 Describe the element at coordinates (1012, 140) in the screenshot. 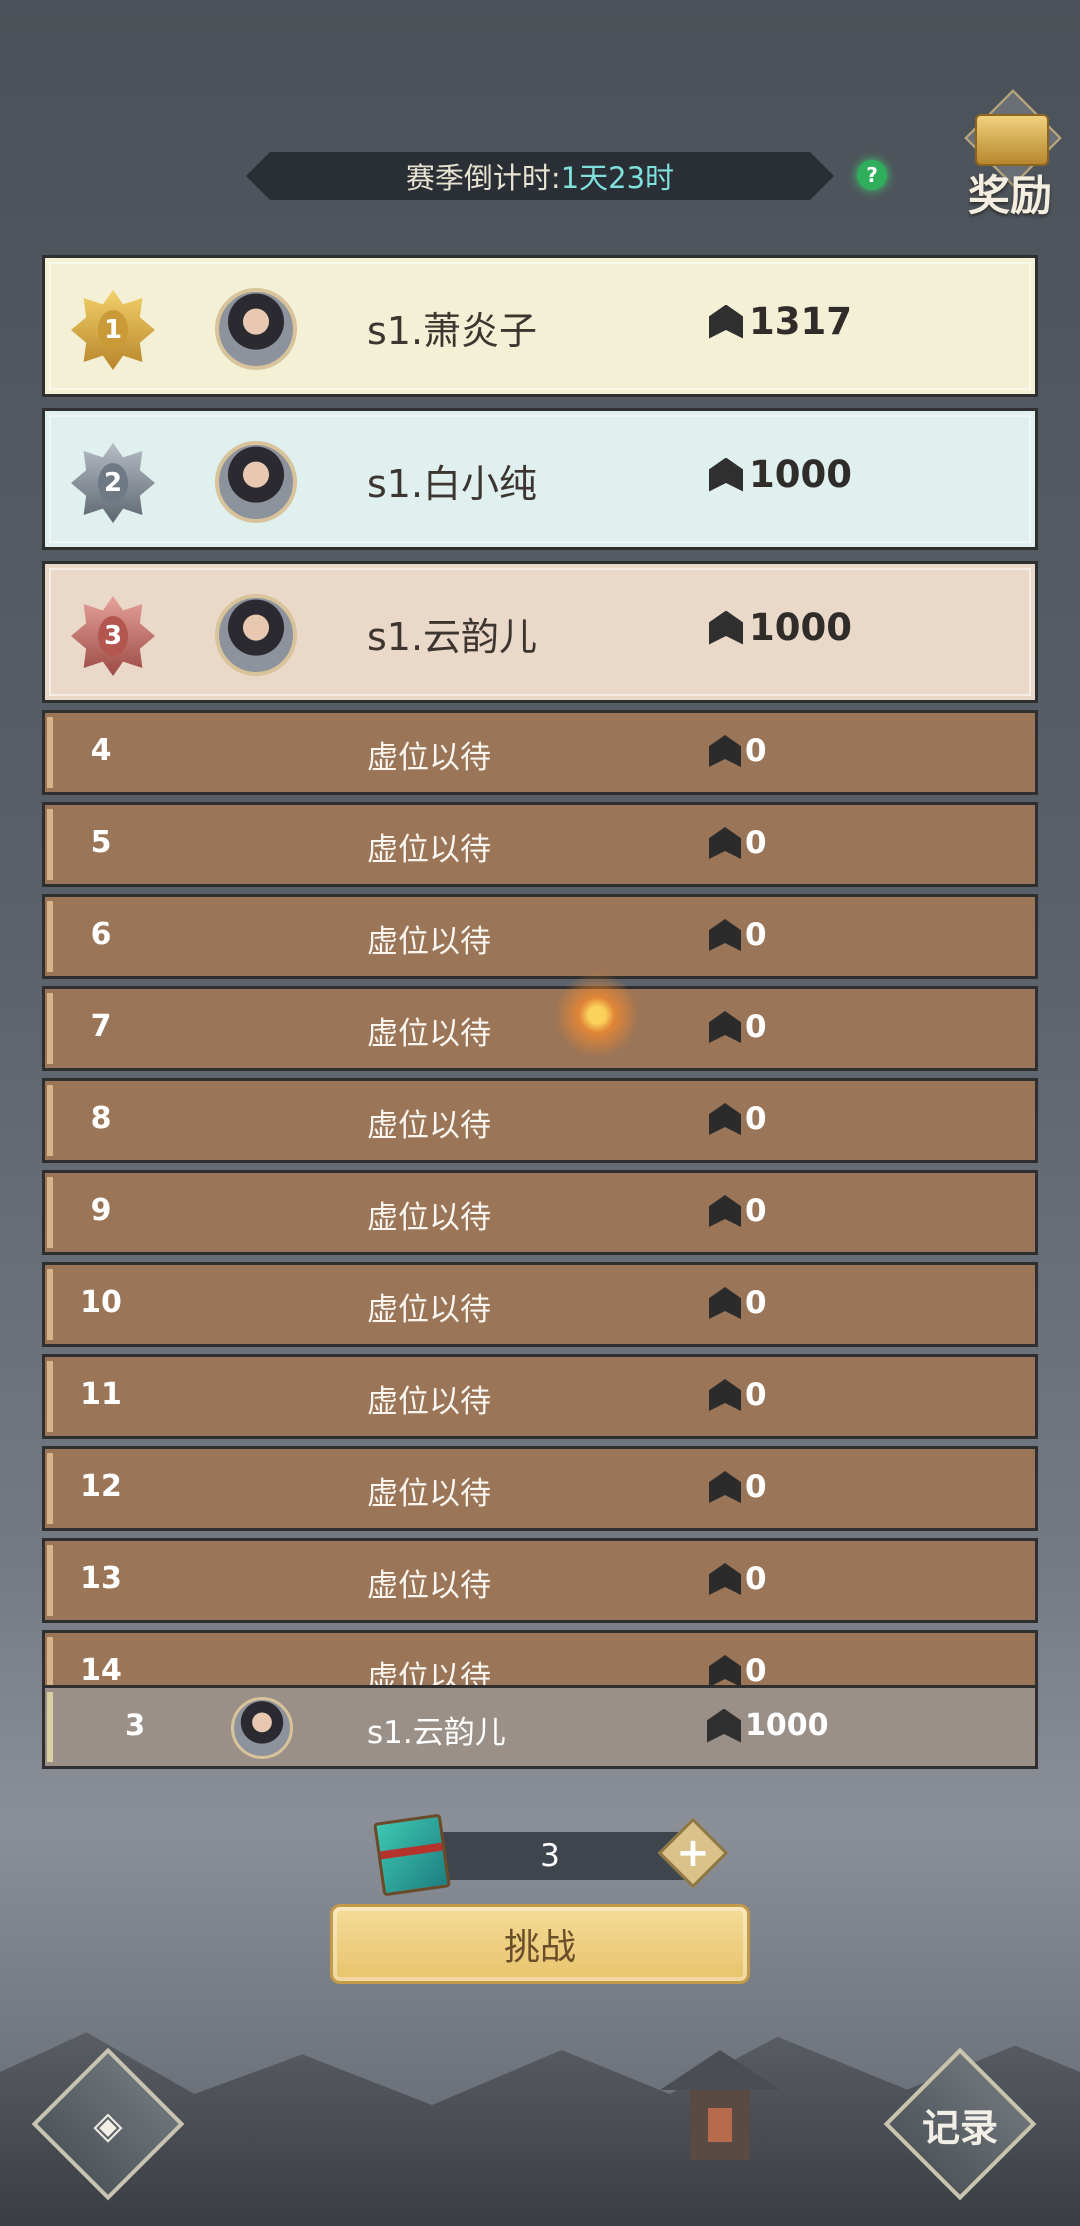

I see `treasure-chest-icon` at that location.